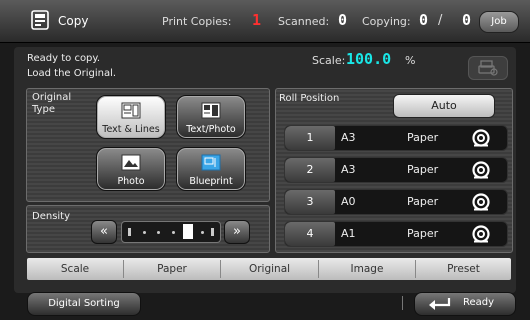 The height and width of the screenshot is (320, 530). I want to click on roll-row-3: 3 A0 Paper, so click(396, 202).